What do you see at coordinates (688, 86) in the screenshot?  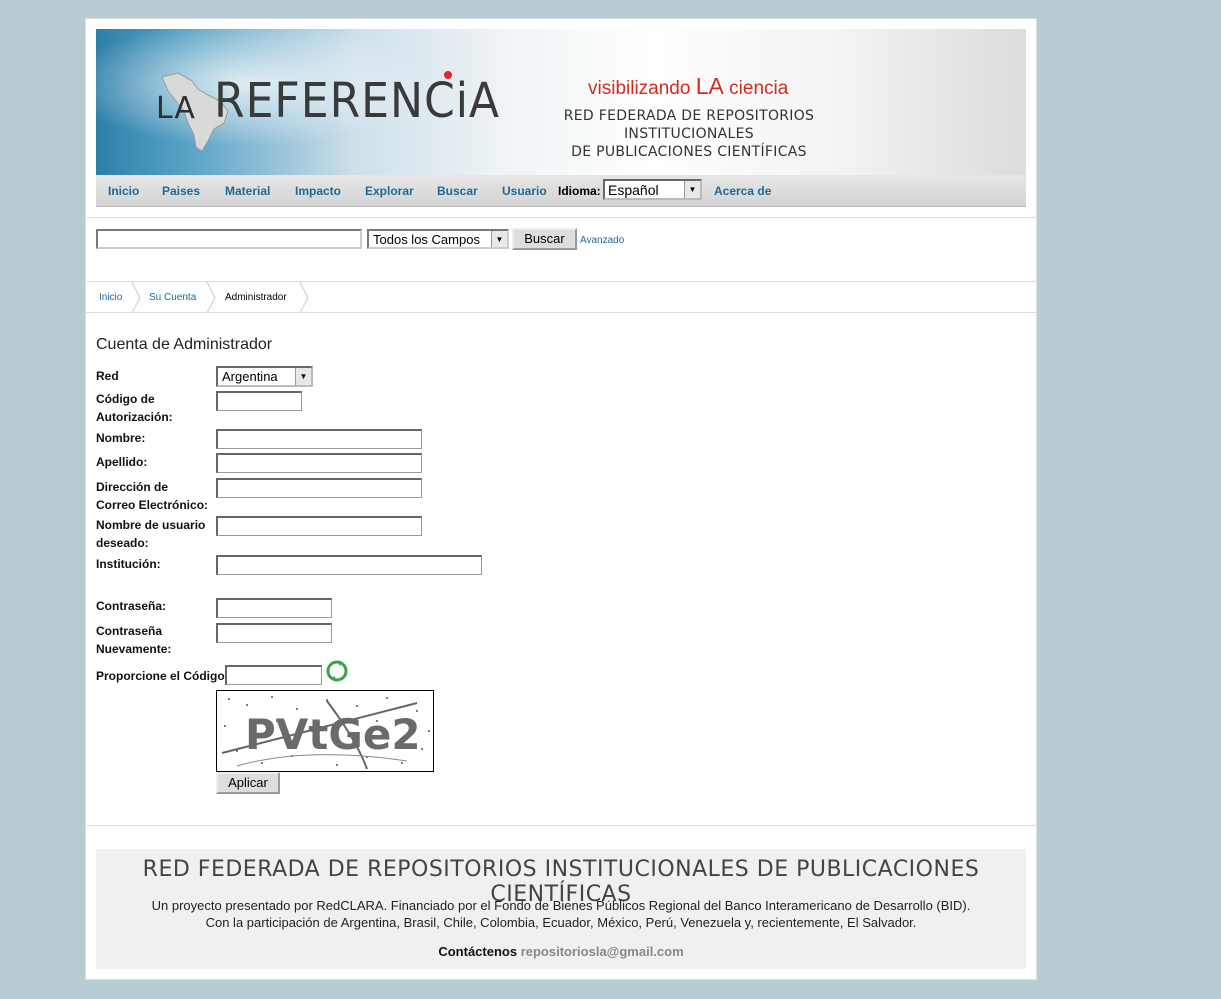 I see `tagline: visibilizando LA ciencia` at bounding box center [688, 86].